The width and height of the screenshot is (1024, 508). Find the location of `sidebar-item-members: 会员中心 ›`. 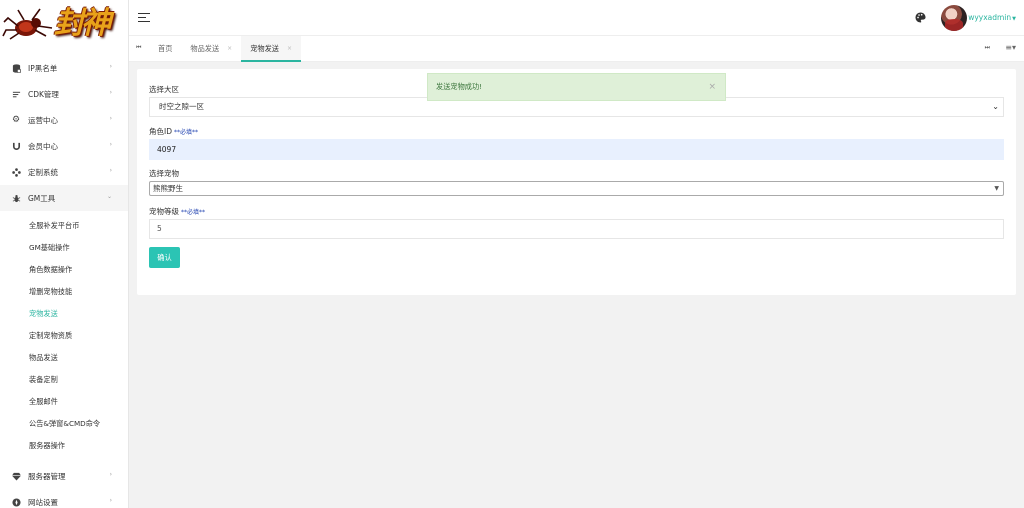

sidebar-item-members: 会员中心 › is located at coordinates (64, 146).